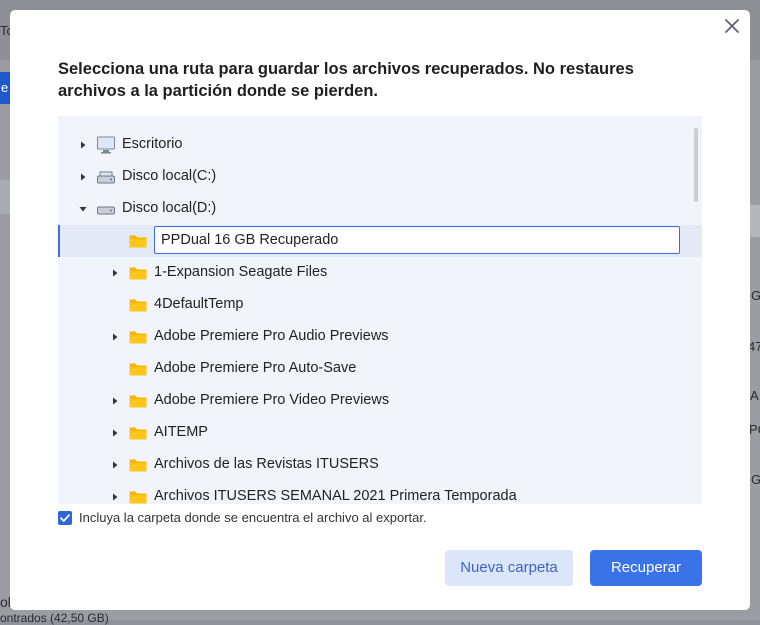 The width and height of the screenshot is (760, 625). Describe the element at coordinates (272, 400) in the screenshot. I see `tree-item-label: Adobe Premiere Pro Video Previews` at that location.